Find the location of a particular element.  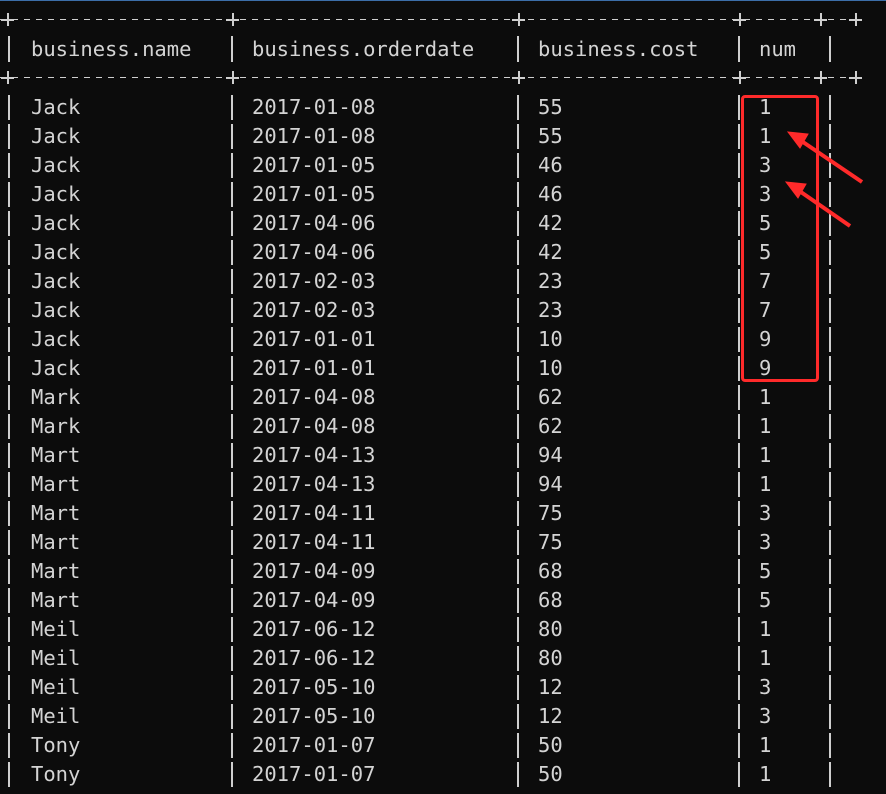

annotation-arrows is located at coordinates (824, 179).